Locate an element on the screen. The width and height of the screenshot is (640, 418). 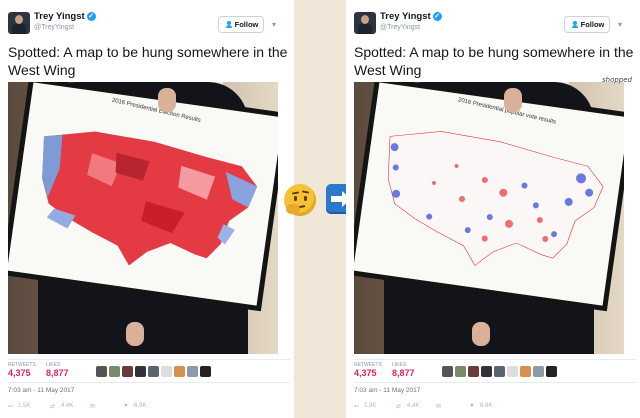
us-dot-map is located at coordinates (495, 198).